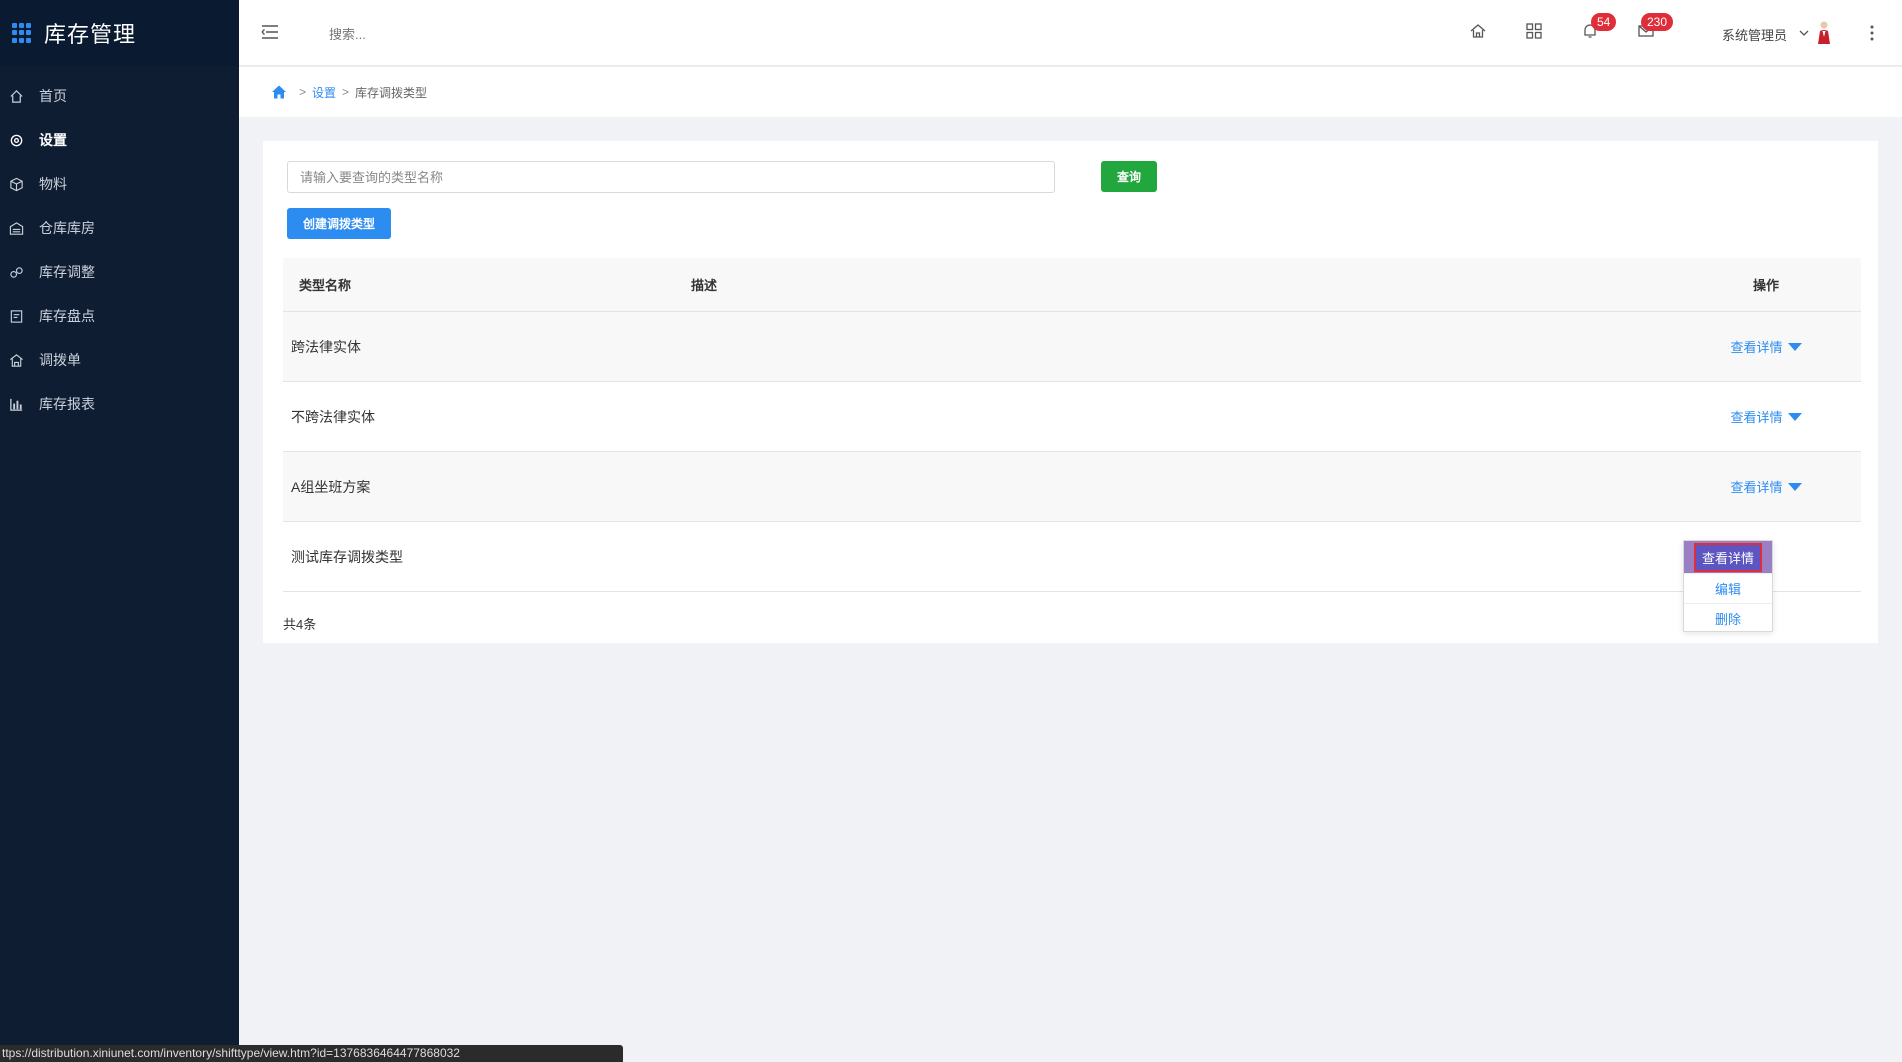  Describe the element at coordinates (324, 92) in the screenshot. I see `breadcrumb-settings: 设置` at that location.